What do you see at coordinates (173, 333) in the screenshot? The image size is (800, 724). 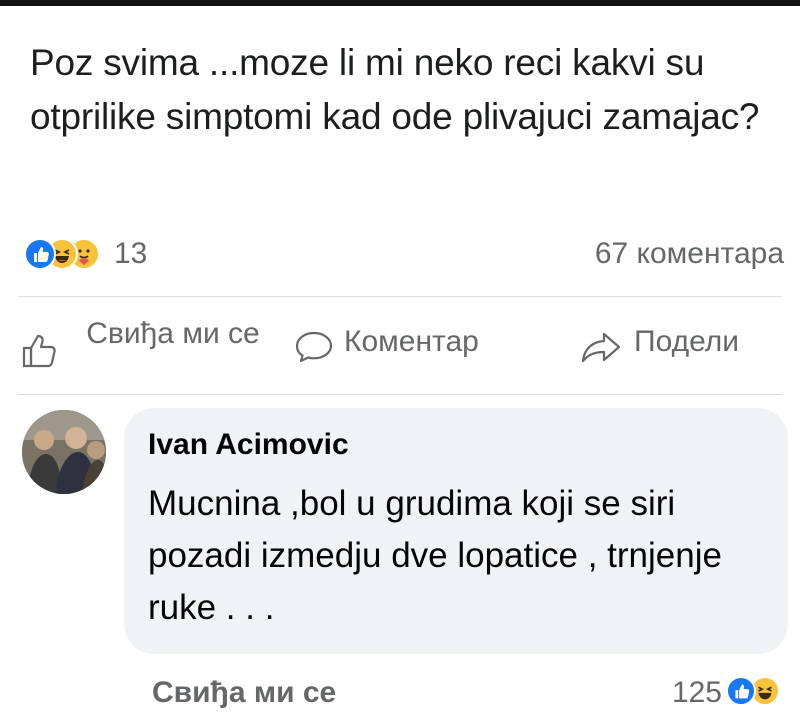 I see `like-label: Свиђа ми се` at bounding box center [173, 333].